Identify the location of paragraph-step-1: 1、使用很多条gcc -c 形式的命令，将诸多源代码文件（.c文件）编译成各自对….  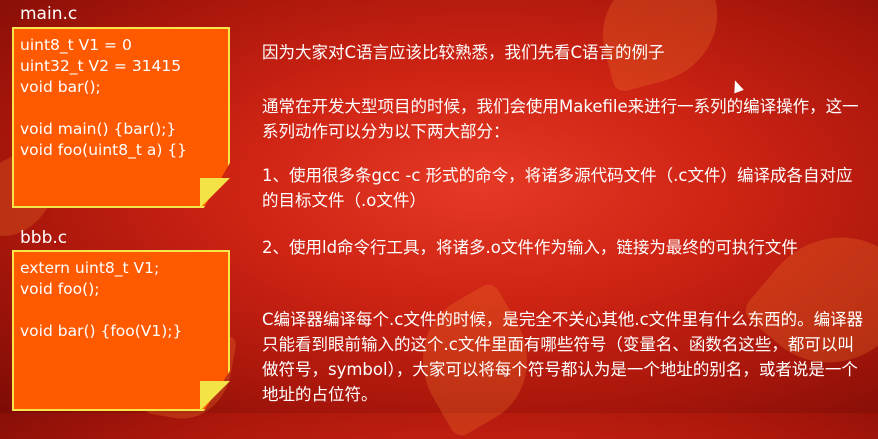
(557, 188).